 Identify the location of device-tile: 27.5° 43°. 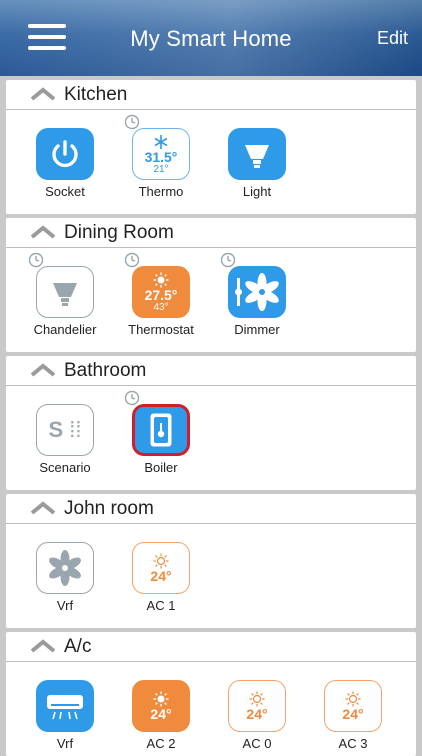
(161, 292).